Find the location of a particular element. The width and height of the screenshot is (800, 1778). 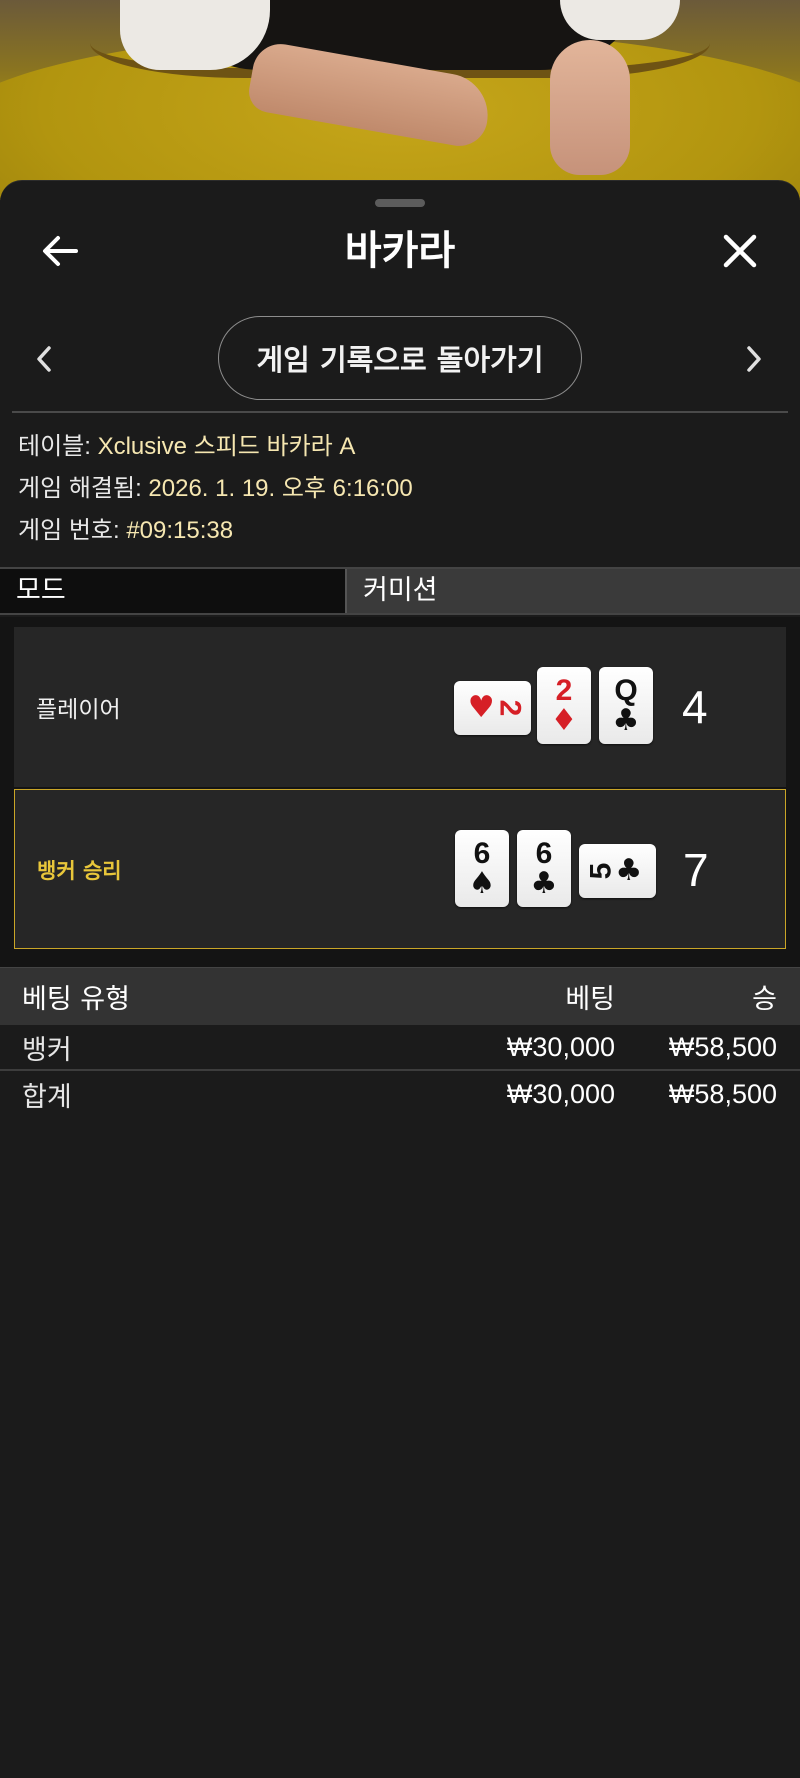

history-navigation: 게임 기록으로 돌아가기 is located at coordinates (400, 359).